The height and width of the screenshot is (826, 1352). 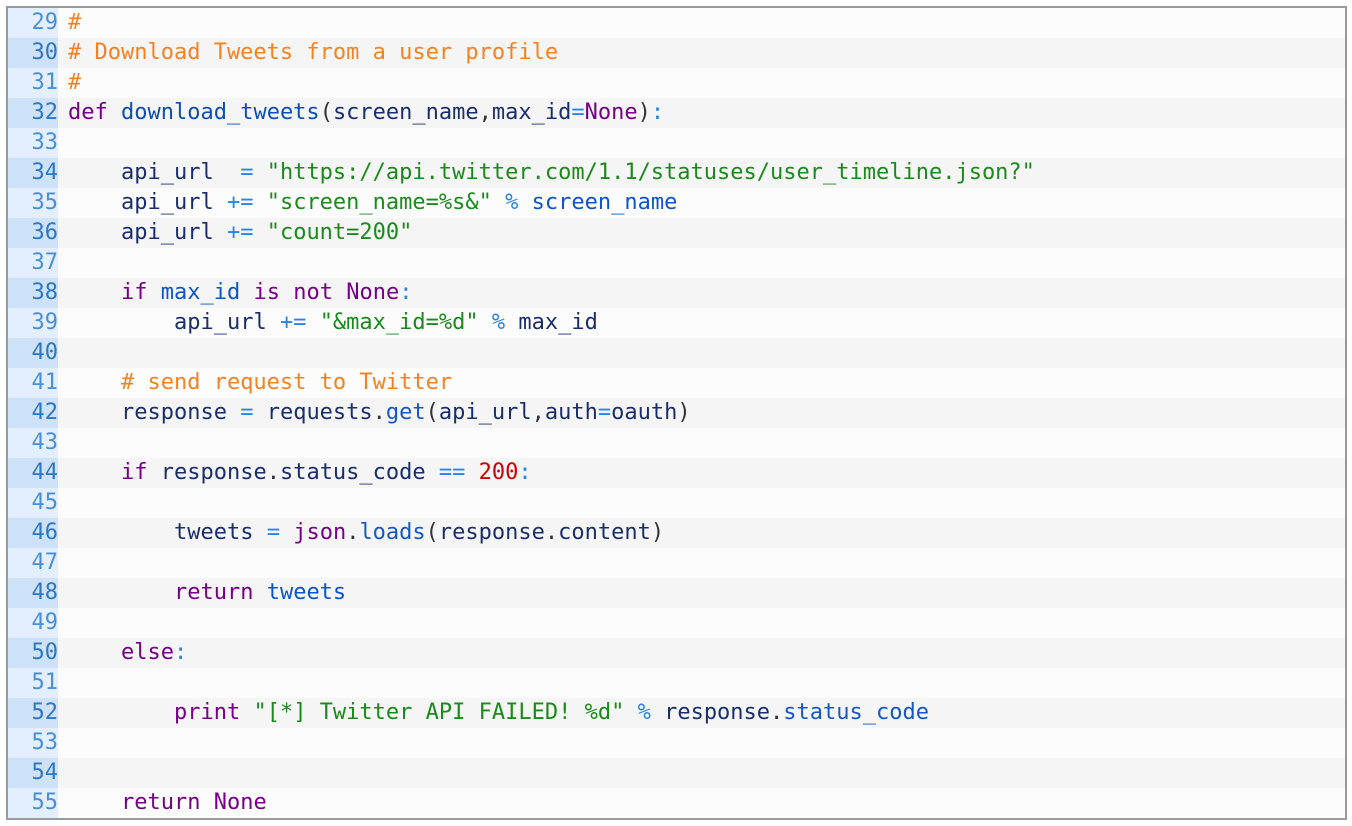 What do you see at coordinates (134, 472) in the screenshot?
I see `code-token: if` at bounding box center [134, 472].